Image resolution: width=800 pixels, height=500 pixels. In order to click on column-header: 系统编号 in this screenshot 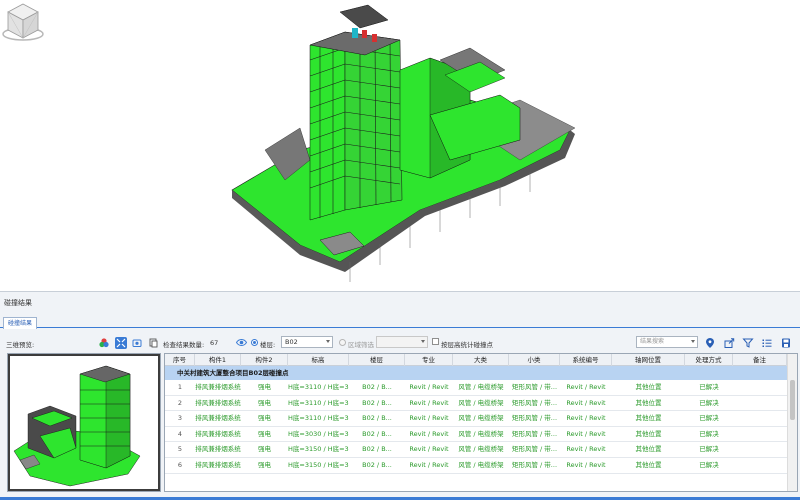, I will do `click(586, 360)`.